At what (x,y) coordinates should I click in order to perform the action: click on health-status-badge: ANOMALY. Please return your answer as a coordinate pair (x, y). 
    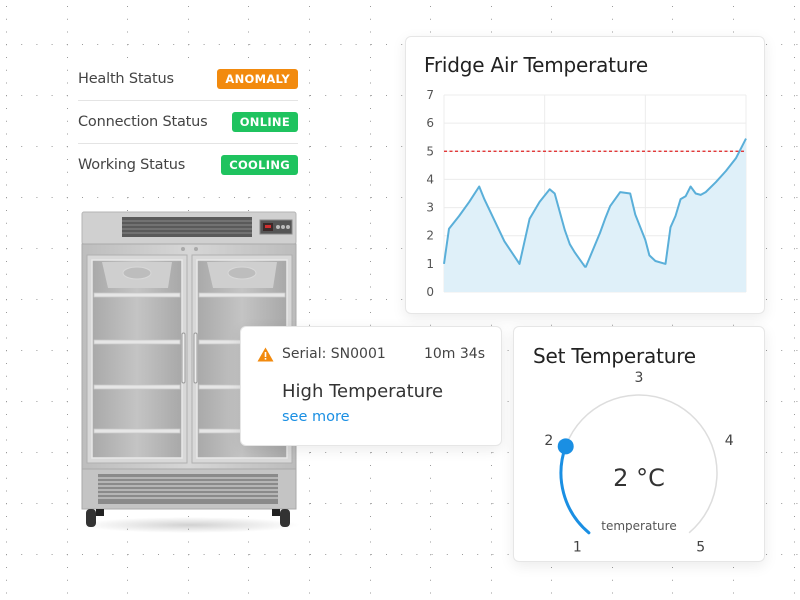
    Looking at the image, I should click on (257, 79).